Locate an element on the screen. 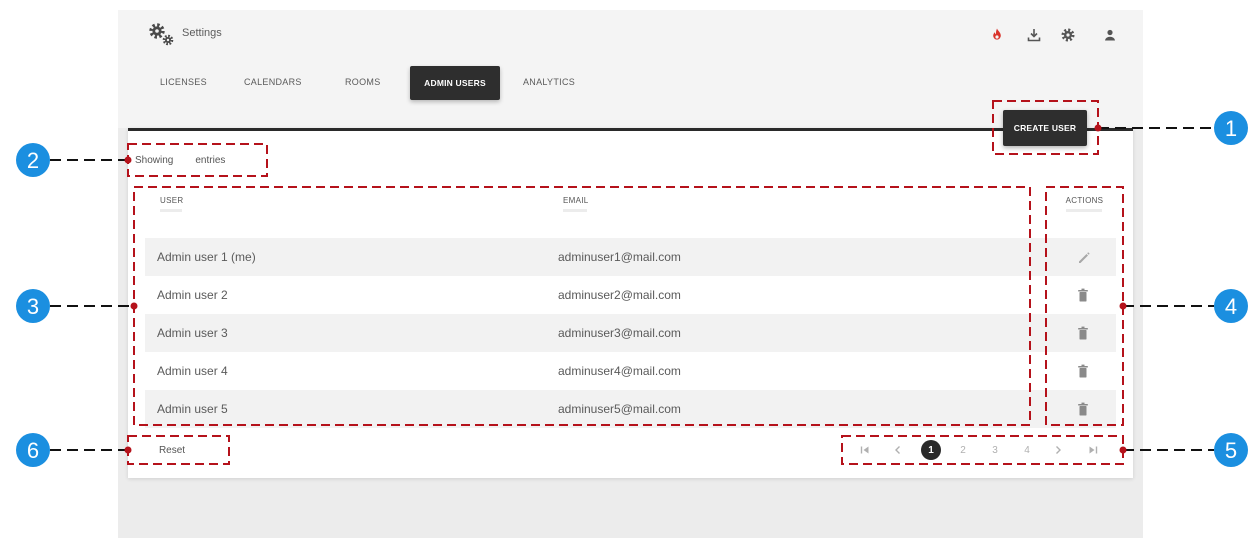 This screenshot has height=538, width=1253. app-title: Settings is located at coordinates (202, 33).